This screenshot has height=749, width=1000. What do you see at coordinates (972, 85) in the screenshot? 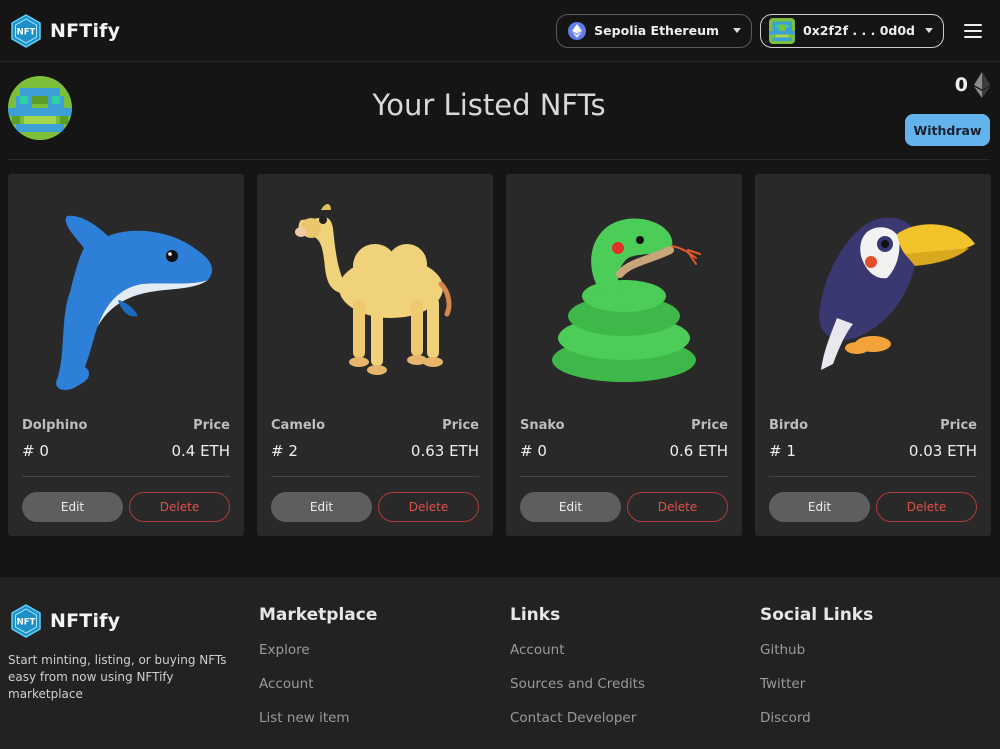
I see `balance-display: 0` at bounding box center [972, 85].